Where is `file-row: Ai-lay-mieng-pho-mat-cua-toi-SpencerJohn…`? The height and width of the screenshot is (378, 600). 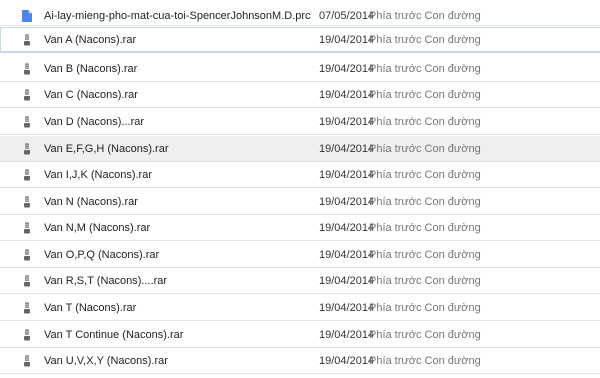 file-row: Ai-lay-mieng-pho-mat-cua-toi-SpencerJohn… is located at coordinates (300, 16).